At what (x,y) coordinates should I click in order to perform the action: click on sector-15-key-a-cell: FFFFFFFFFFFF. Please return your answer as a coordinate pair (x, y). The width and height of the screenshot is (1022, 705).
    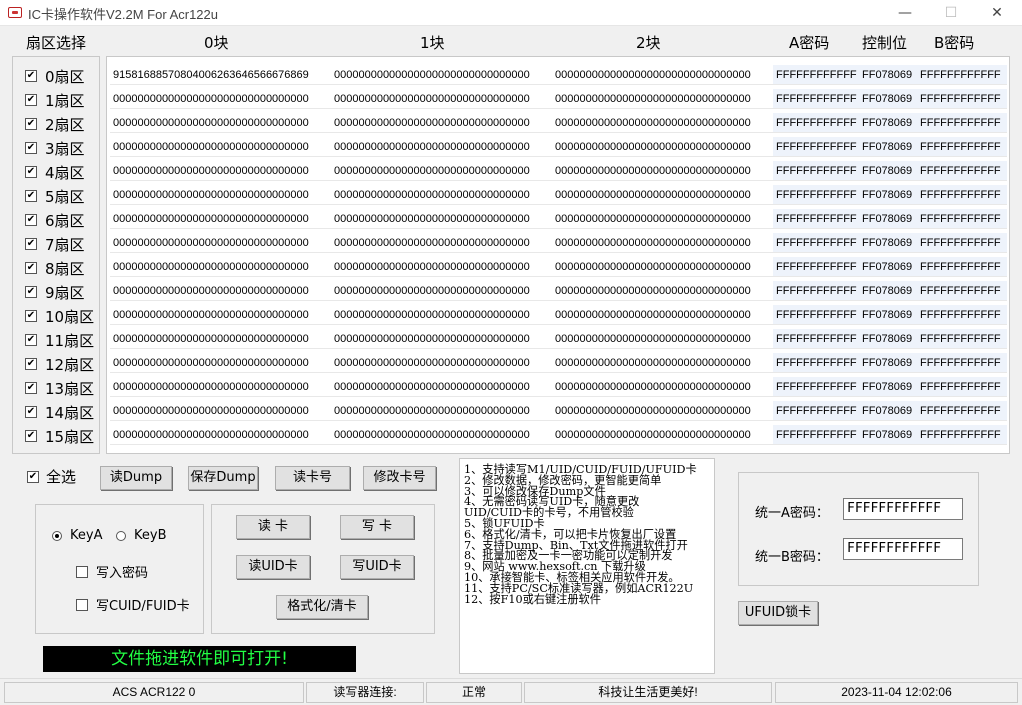
    Looking at the image, I should click on (816, 435).